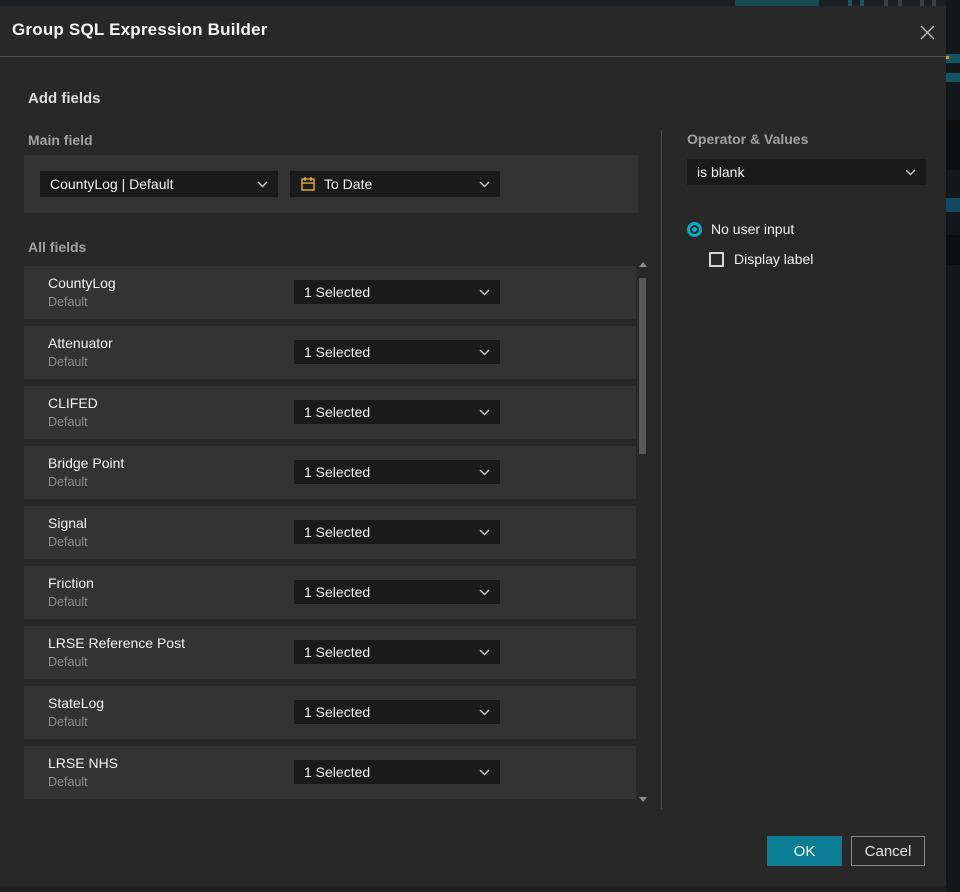 This screenshot has width=960, height=892. What do you see at coordinates (661, 469) in the screenshot?
I see `panel-divider` at bounding box center [661, 469].